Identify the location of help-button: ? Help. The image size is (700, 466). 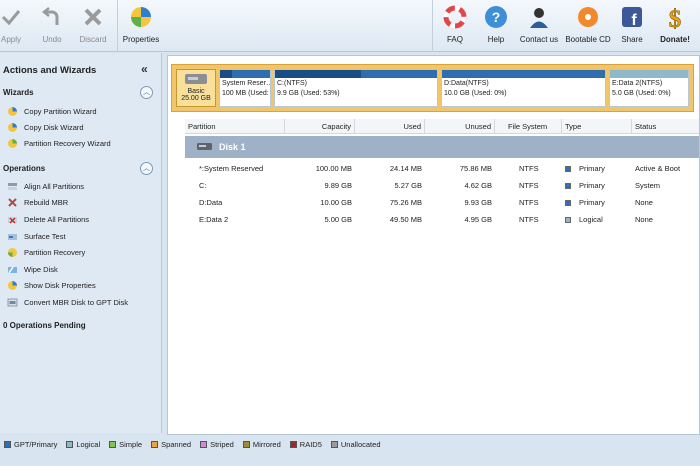
(496, 27).